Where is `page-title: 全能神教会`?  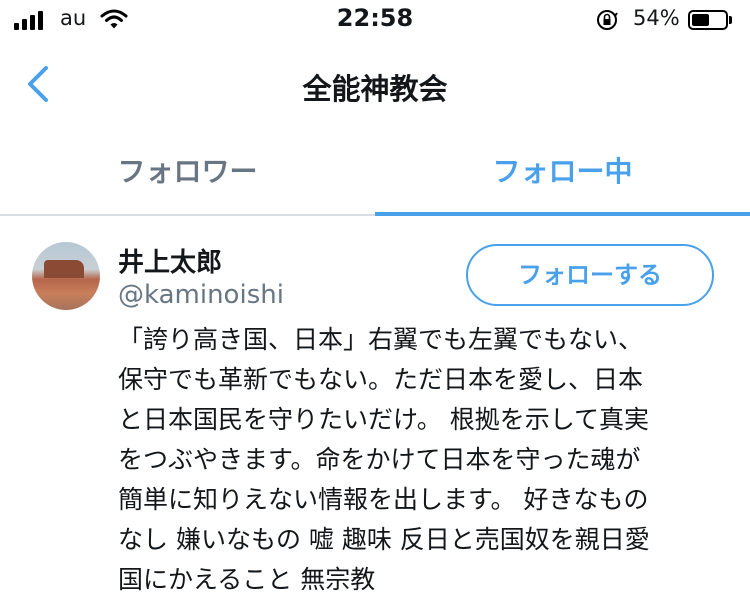 page-title: 全能神教会 is located at coordinates (375, 89).